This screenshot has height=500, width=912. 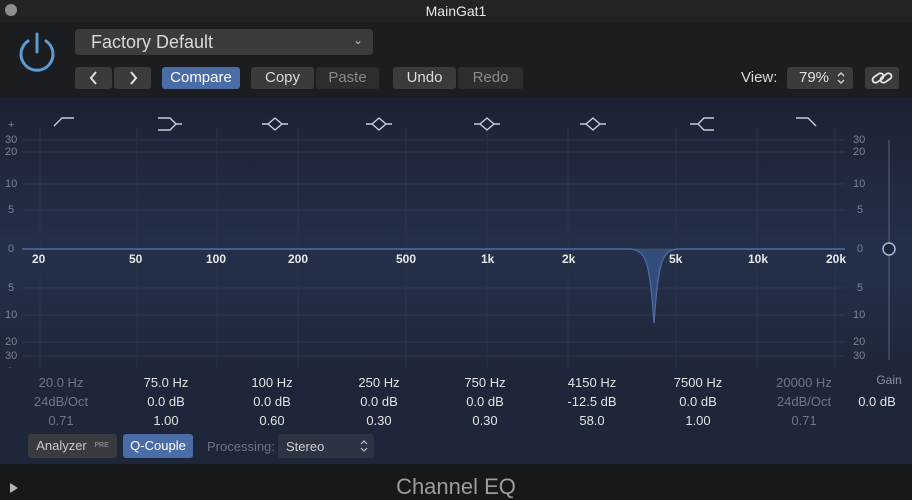 I want to click on band-8-params: 20000 Hz 24dB/Oct 0.71, so click(x=804, y=401).